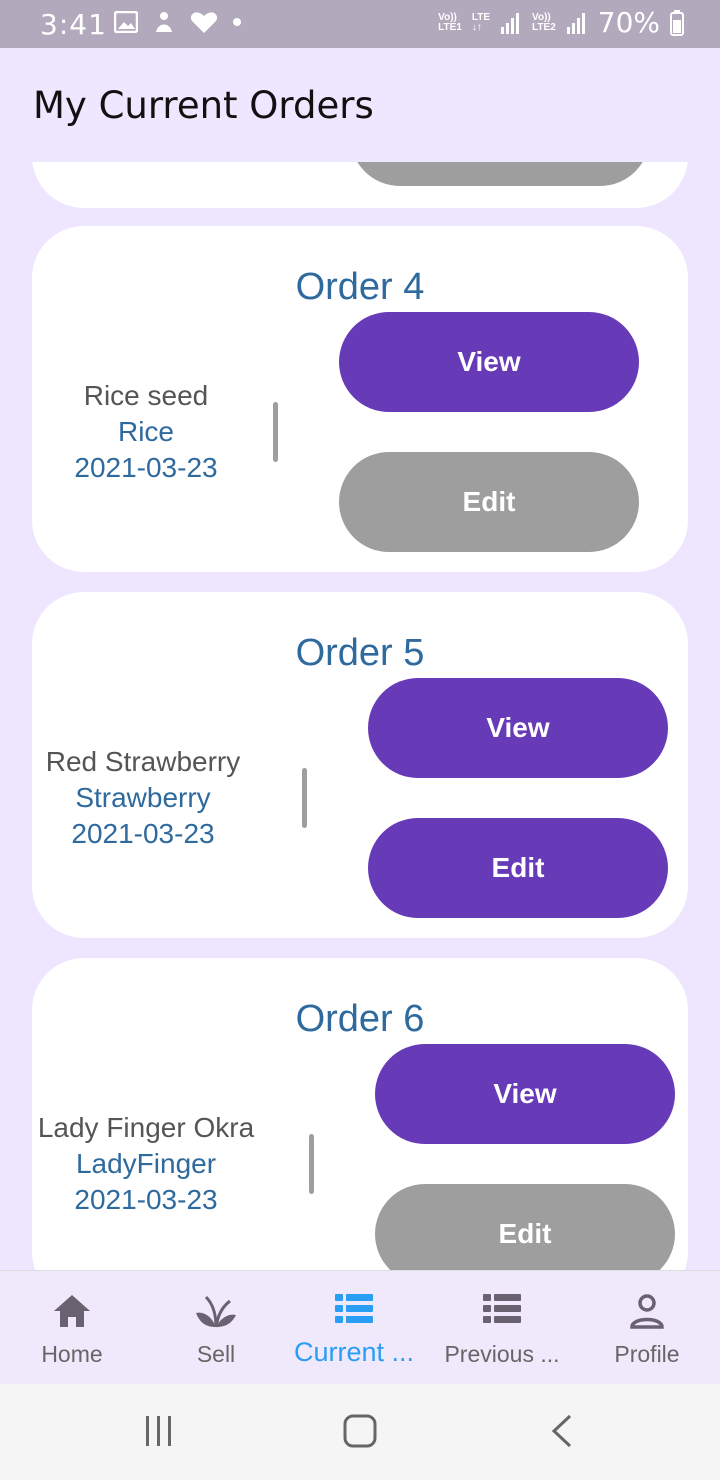  Describe the element at coordinates (677, 22) in the screenshot. I see `battery-icon` at that location.